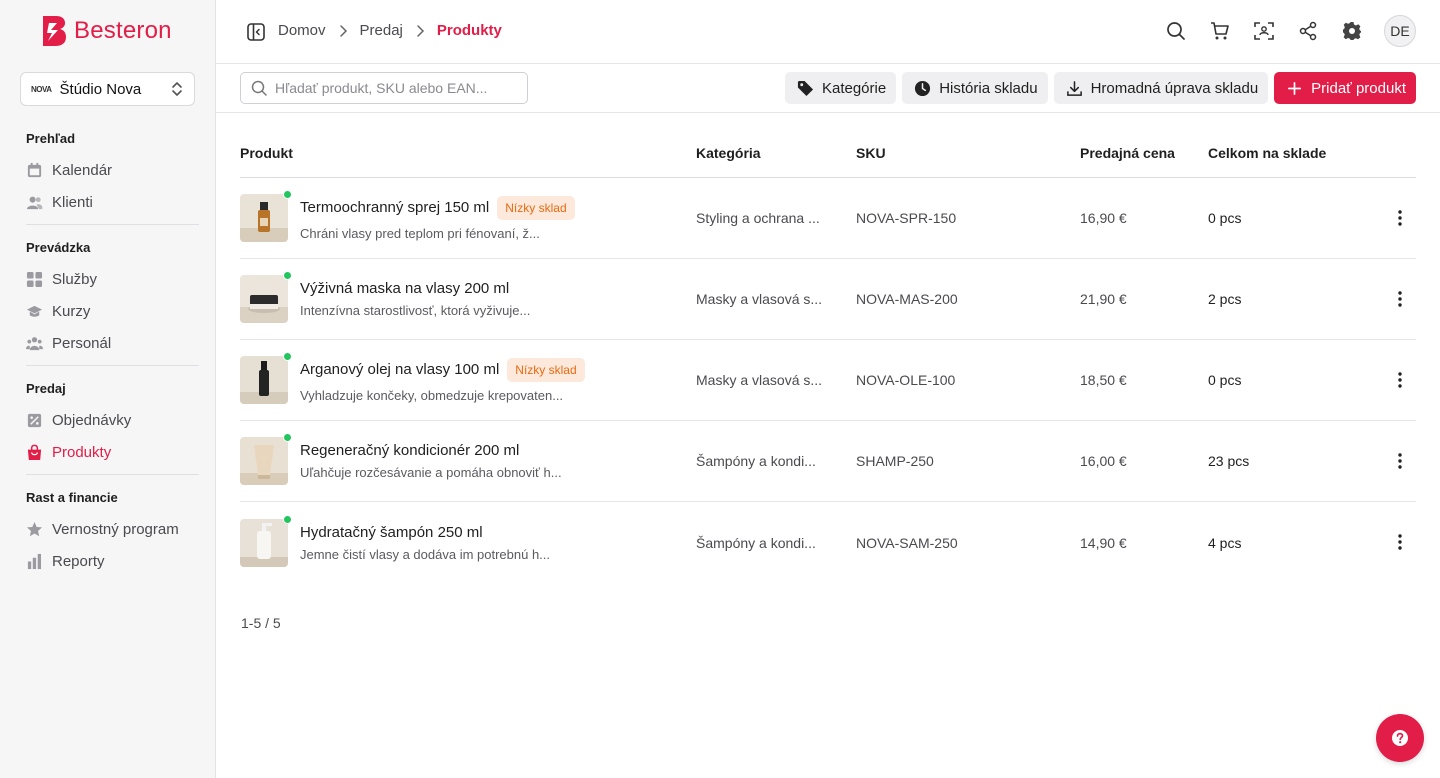 The image size is (1440, 778). I want to click on product-name: Regeneračný kondicionér 200 ml, so click(409, 450).